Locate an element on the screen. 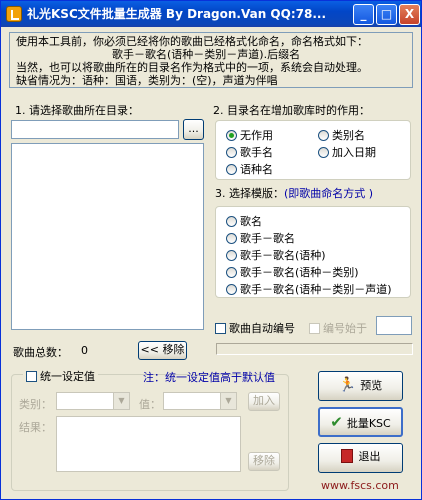  batch-ksc-button: ✔ 批量KSC is located at coordinates (360, 422).